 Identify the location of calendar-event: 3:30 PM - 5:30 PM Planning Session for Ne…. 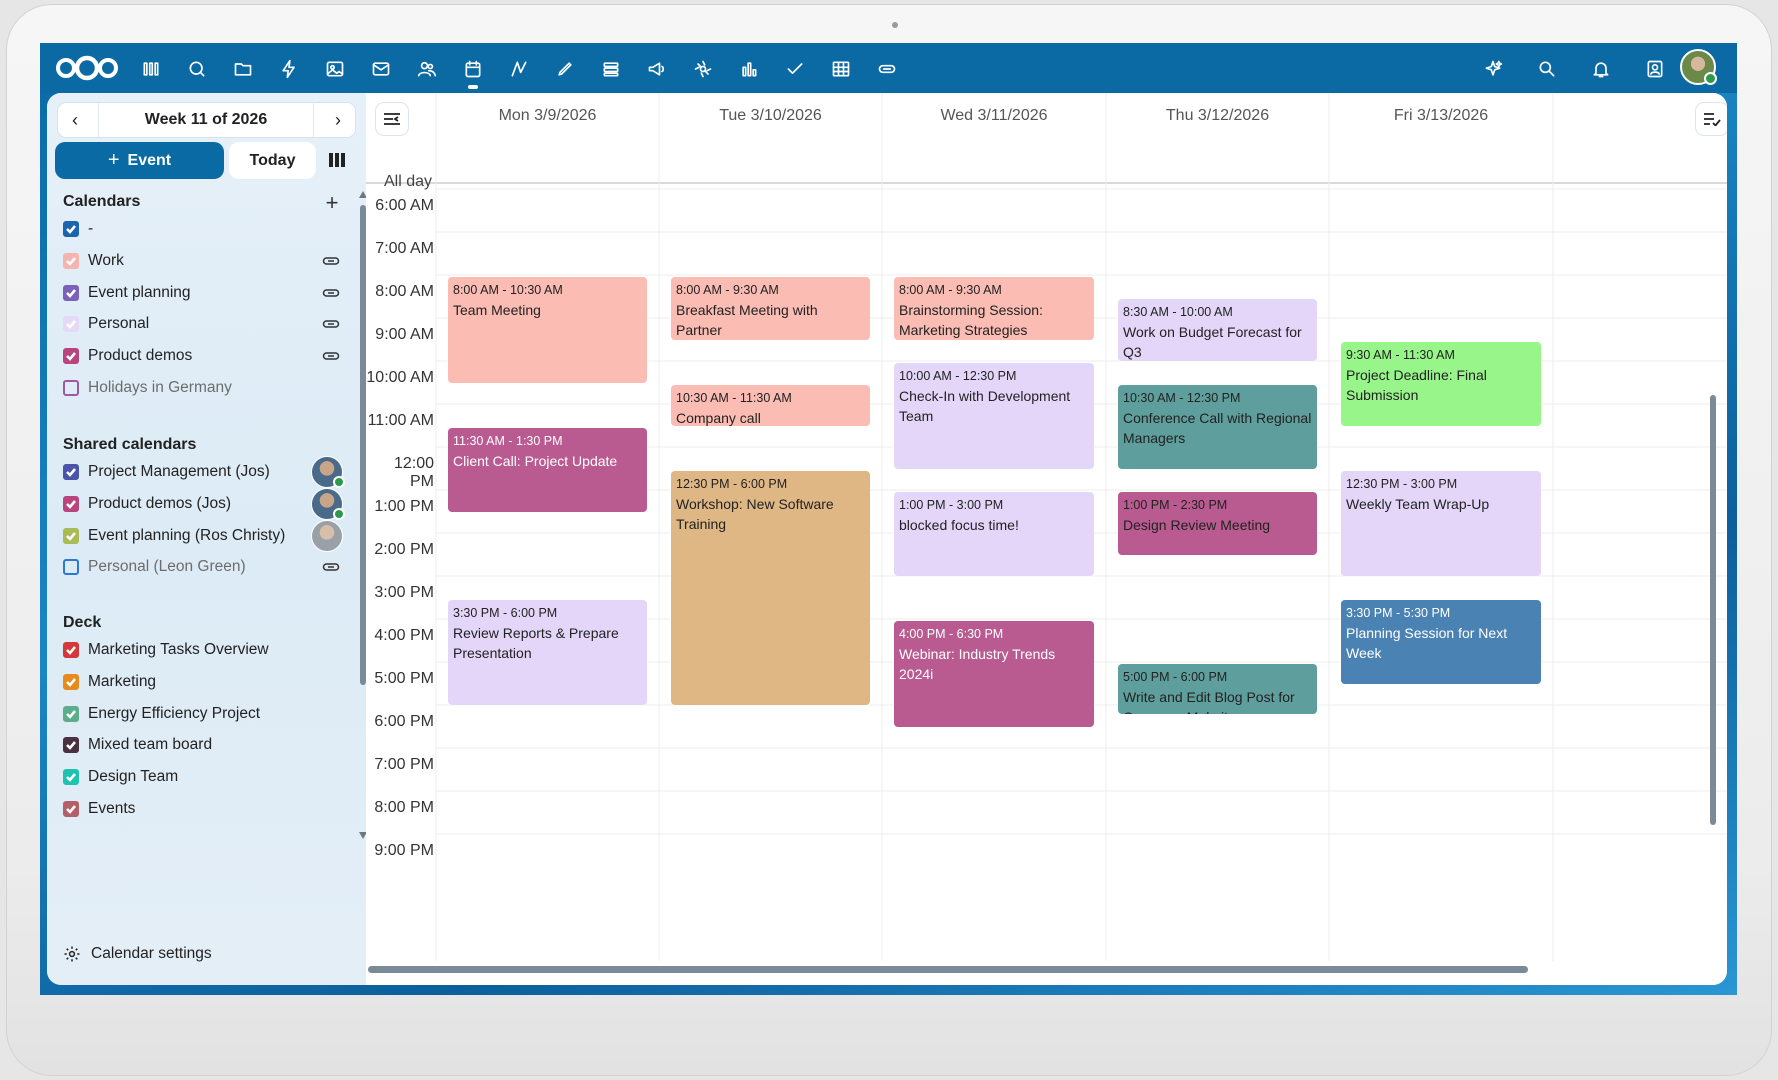
(1441, 641).